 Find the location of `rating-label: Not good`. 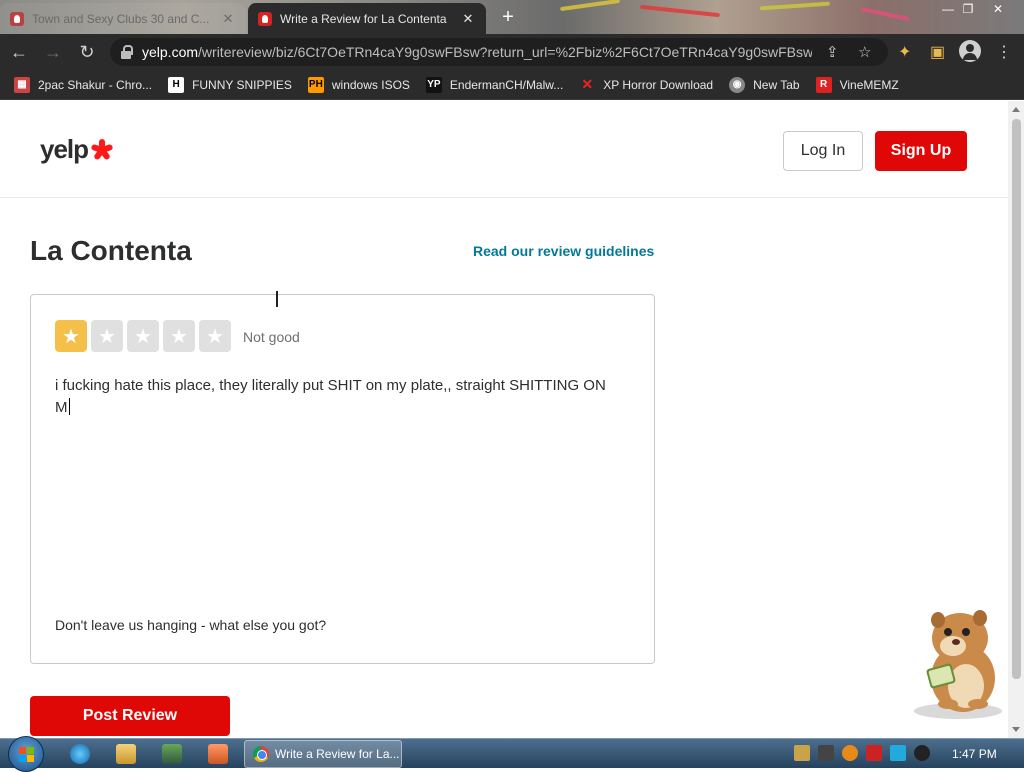

rating-label: Not good is located at coordinates (271, 337).